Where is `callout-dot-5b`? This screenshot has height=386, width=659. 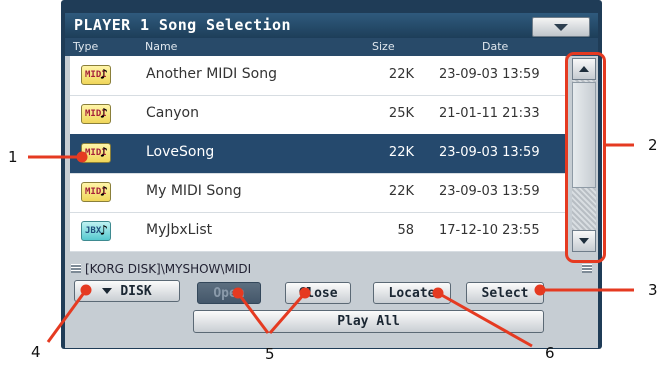
callout-dot-5b is located at coordinates (305, 293).